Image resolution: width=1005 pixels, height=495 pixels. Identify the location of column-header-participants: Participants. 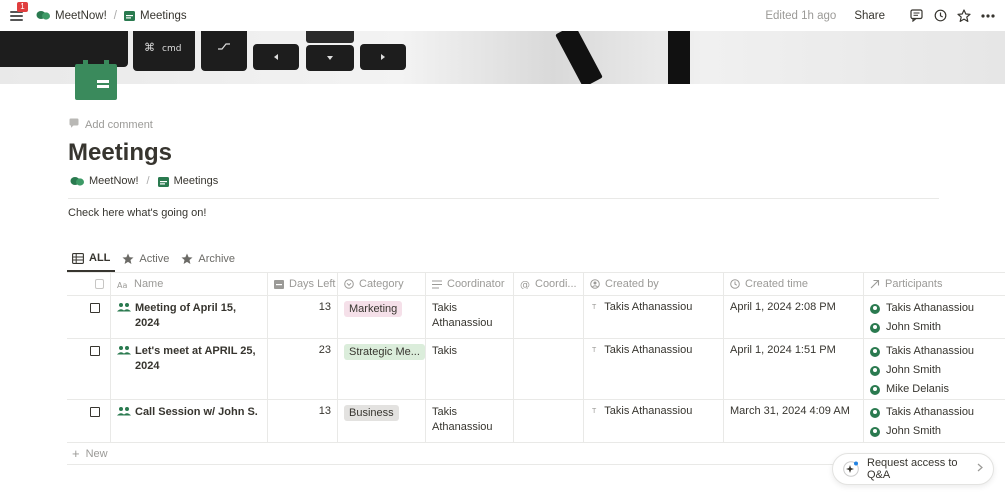
(934, 284).